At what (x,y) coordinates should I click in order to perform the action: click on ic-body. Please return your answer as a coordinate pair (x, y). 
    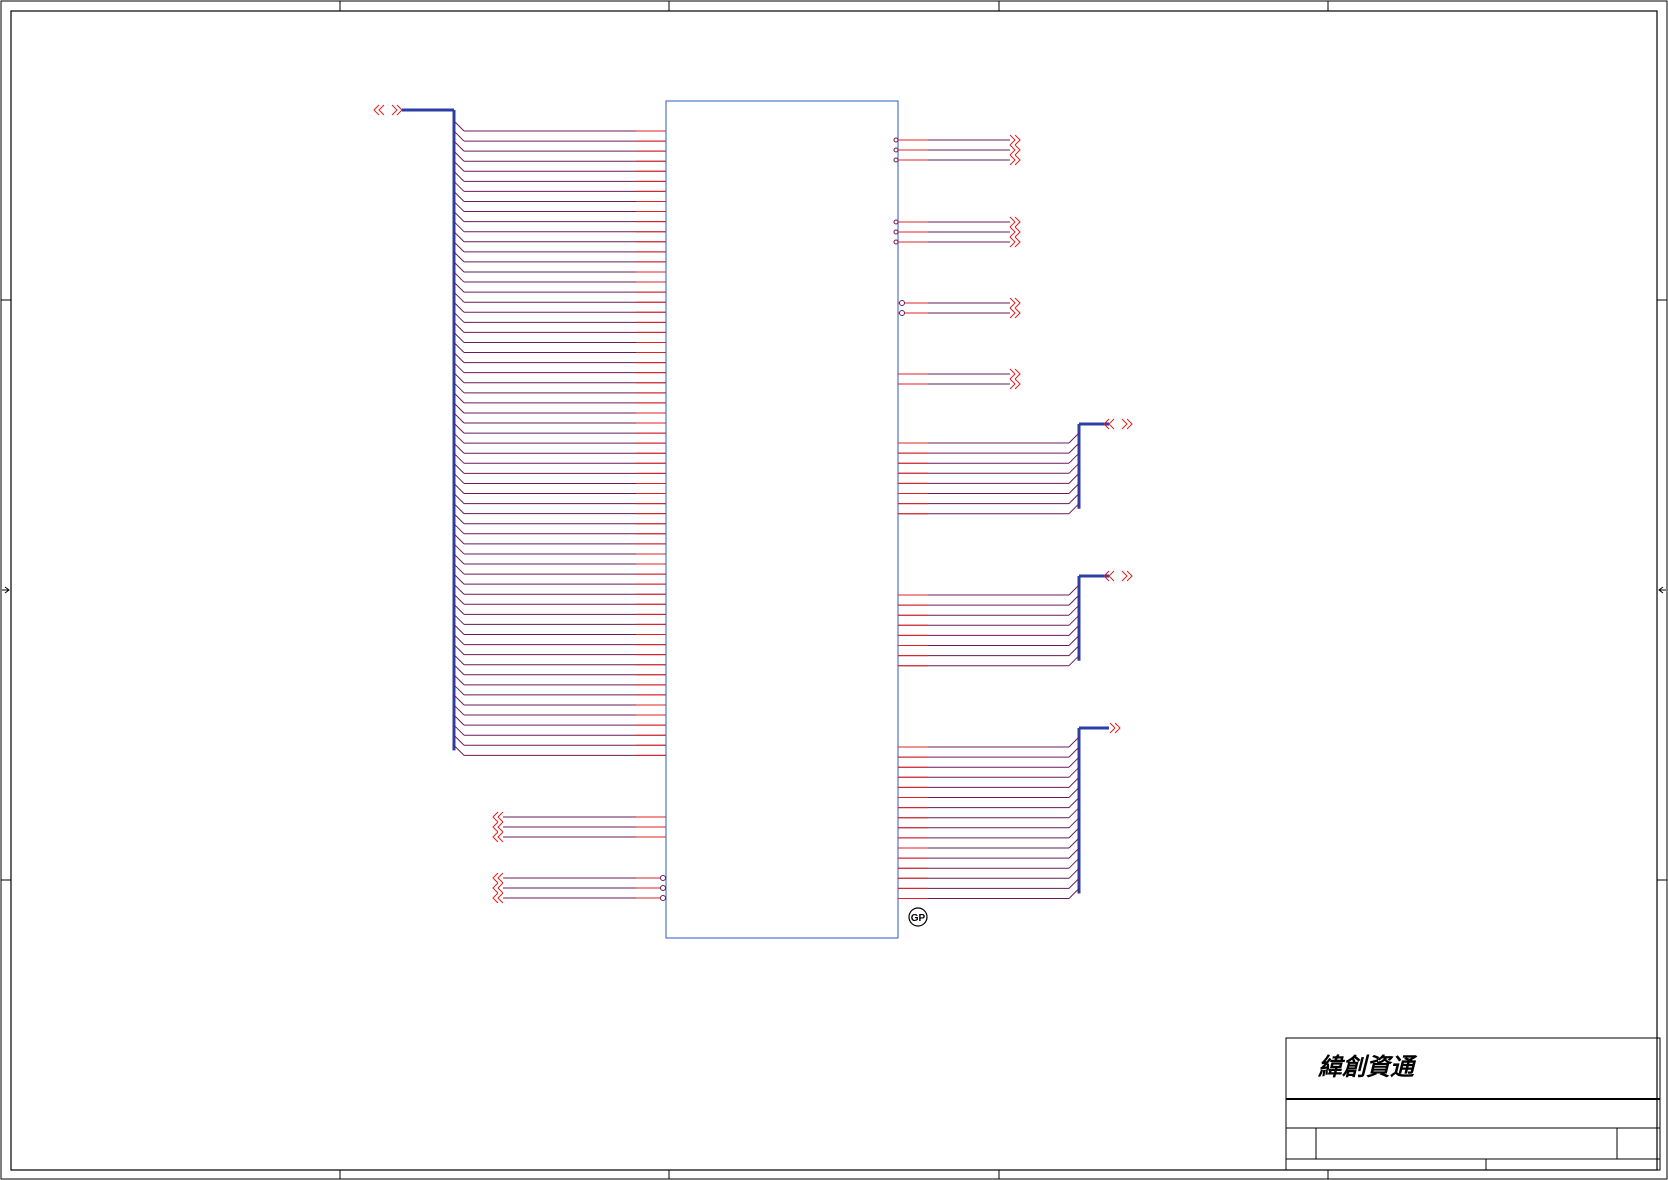
    Looking at the image, I should click on (782, 519).